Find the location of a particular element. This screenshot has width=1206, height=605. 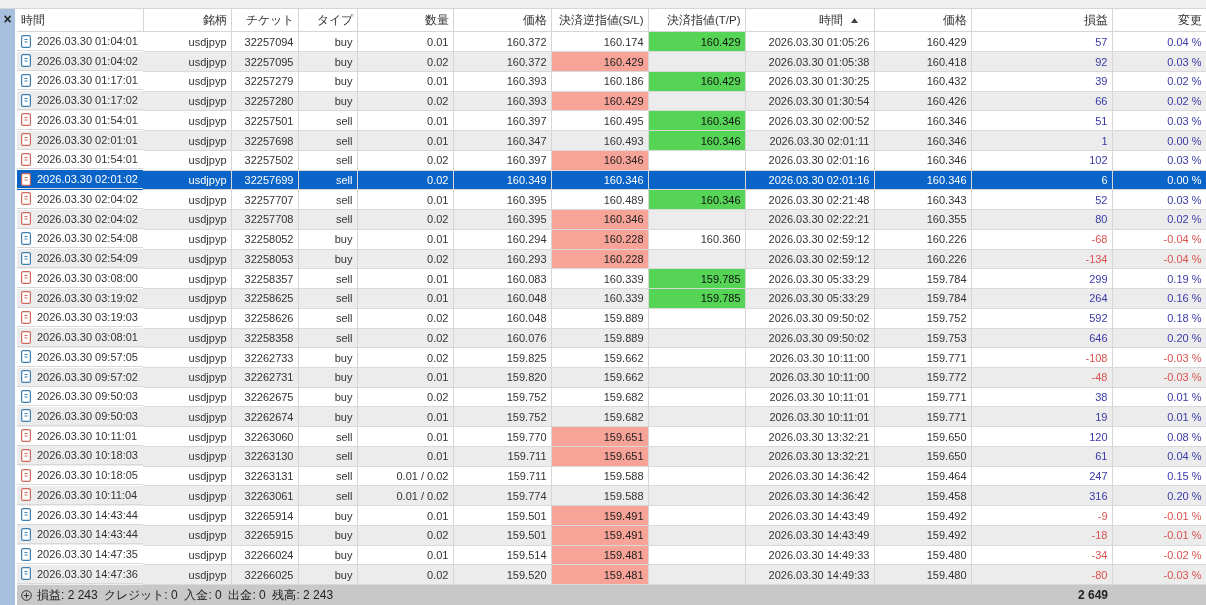

table-row: 2026.03.30 10:18:03 usdjpyp 32263130 sell 0.01 159.711 159.651 2026.03.30 13:32:21 159.650 61 0.04 % is located at coordinates (611, 456).